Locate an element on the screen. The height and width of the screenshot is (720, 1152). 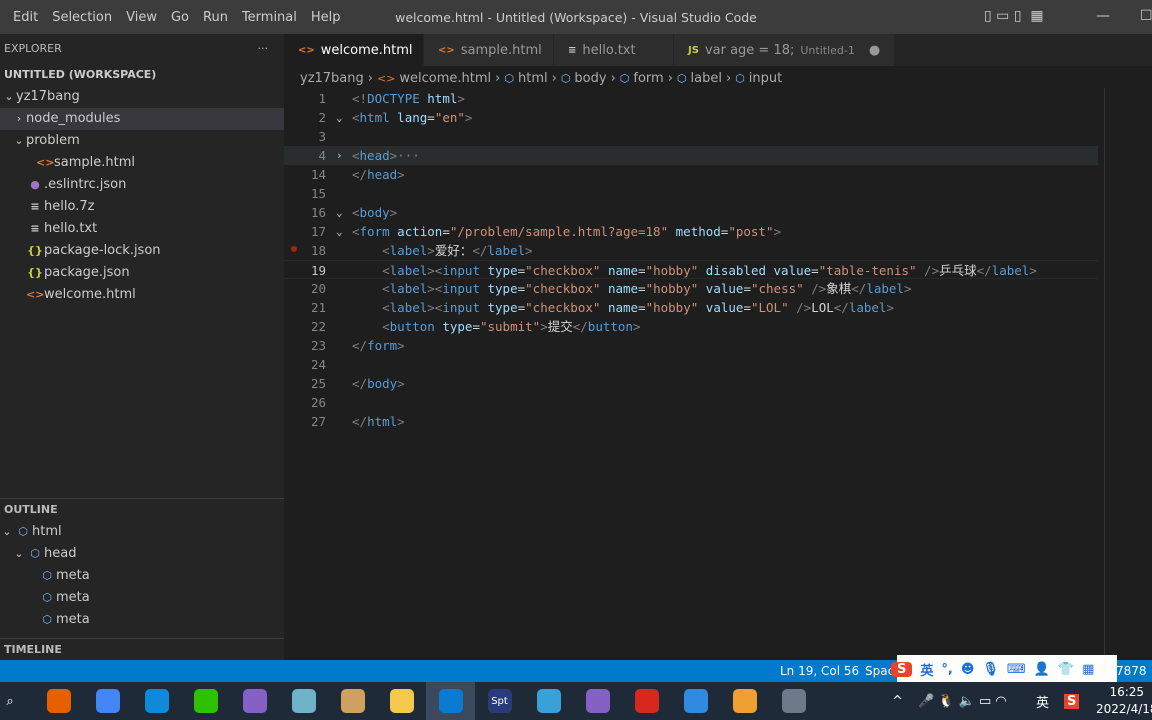
breadcrumb-item: welcome.html is located at coordinates (445, 78).